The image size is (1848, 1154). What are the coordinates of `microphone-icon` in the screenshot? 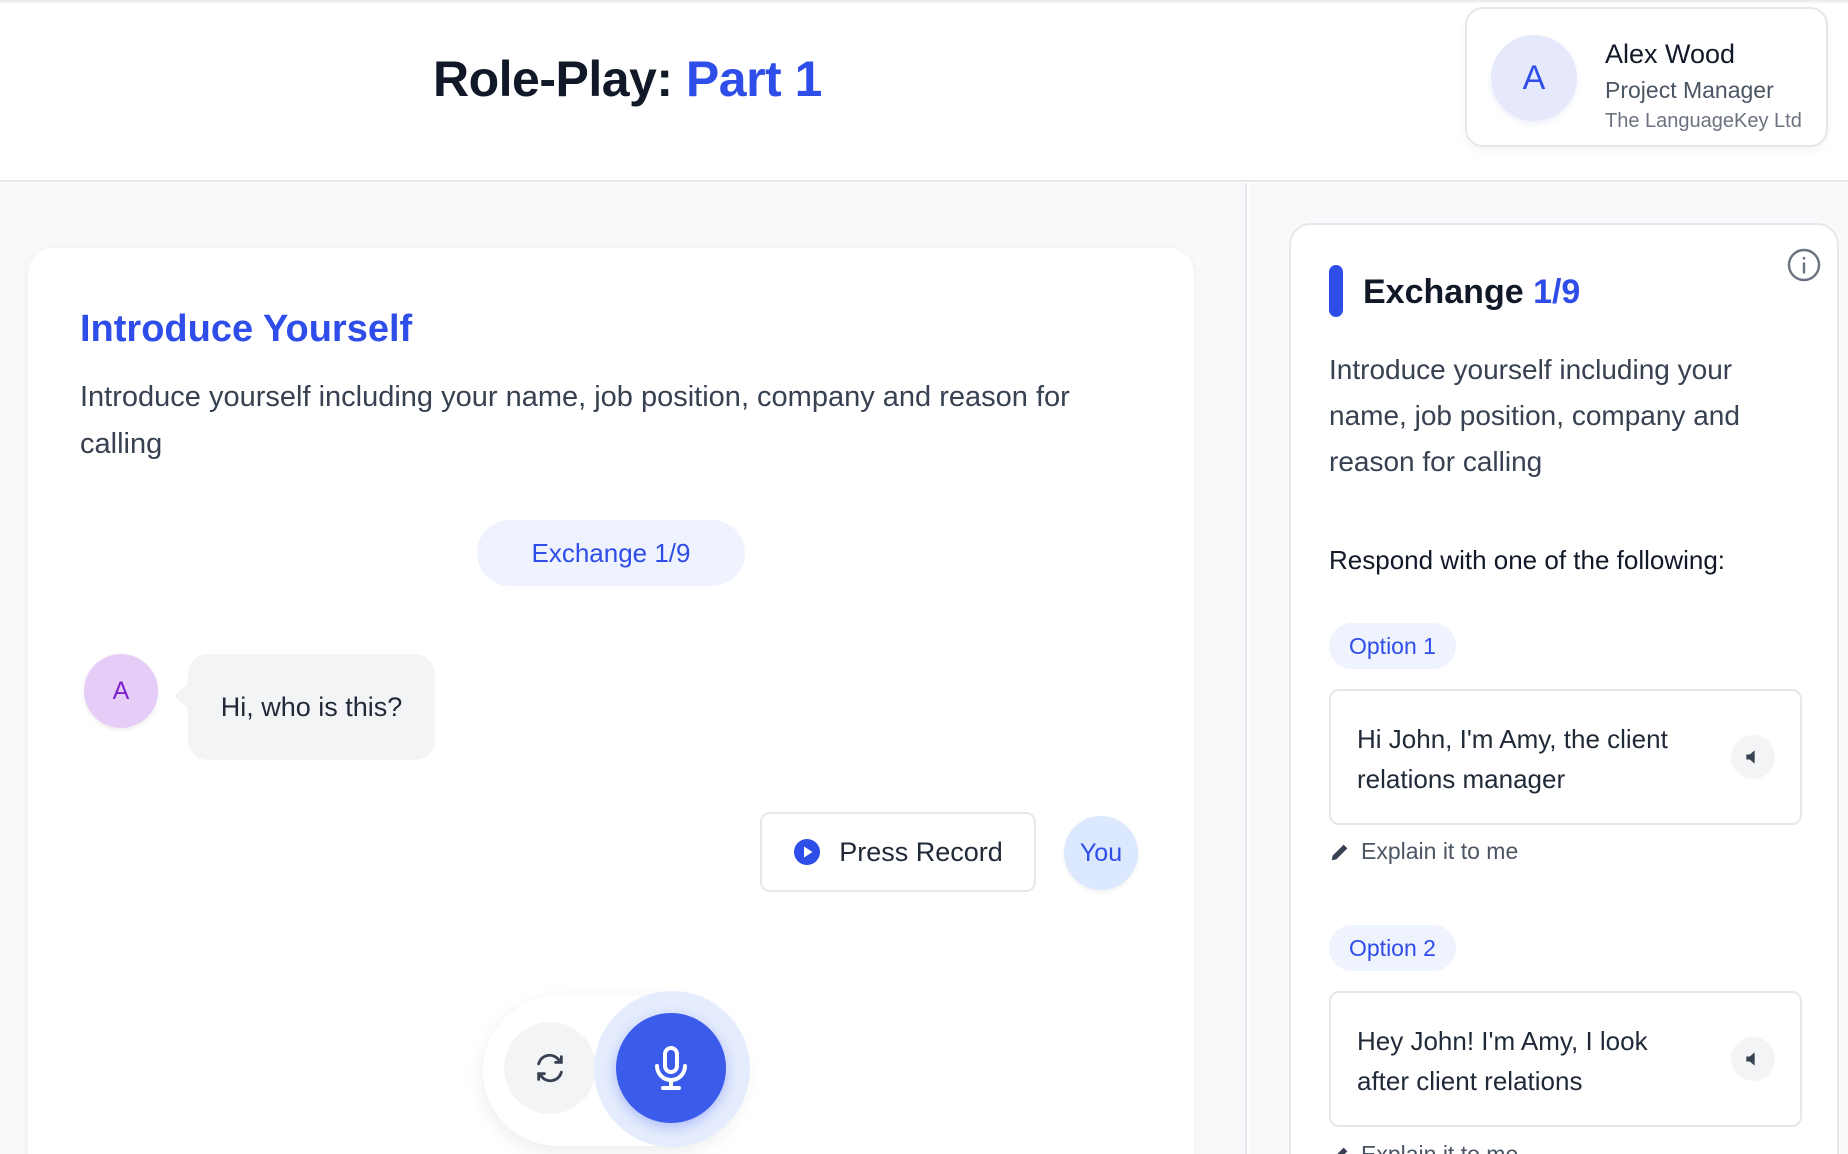 It's located at (671, 1068).